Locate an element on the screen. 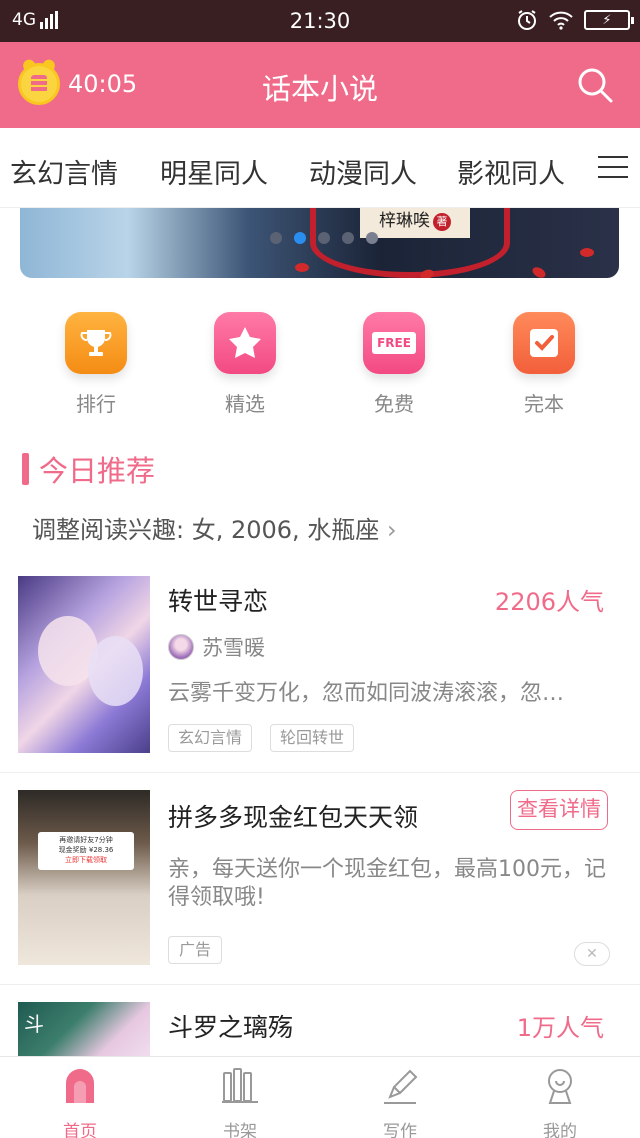 The width and height of the screenshot is (640, 1138). star-icon is located at coordinates (245, 343).